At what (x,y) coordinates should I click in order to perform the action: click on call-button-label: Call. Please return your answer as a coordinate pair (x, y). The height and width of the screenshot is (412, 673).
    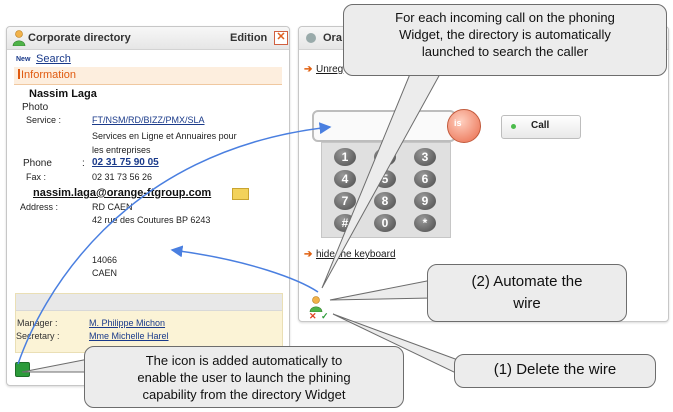
    Looking at the image, I should click on (540, 125).